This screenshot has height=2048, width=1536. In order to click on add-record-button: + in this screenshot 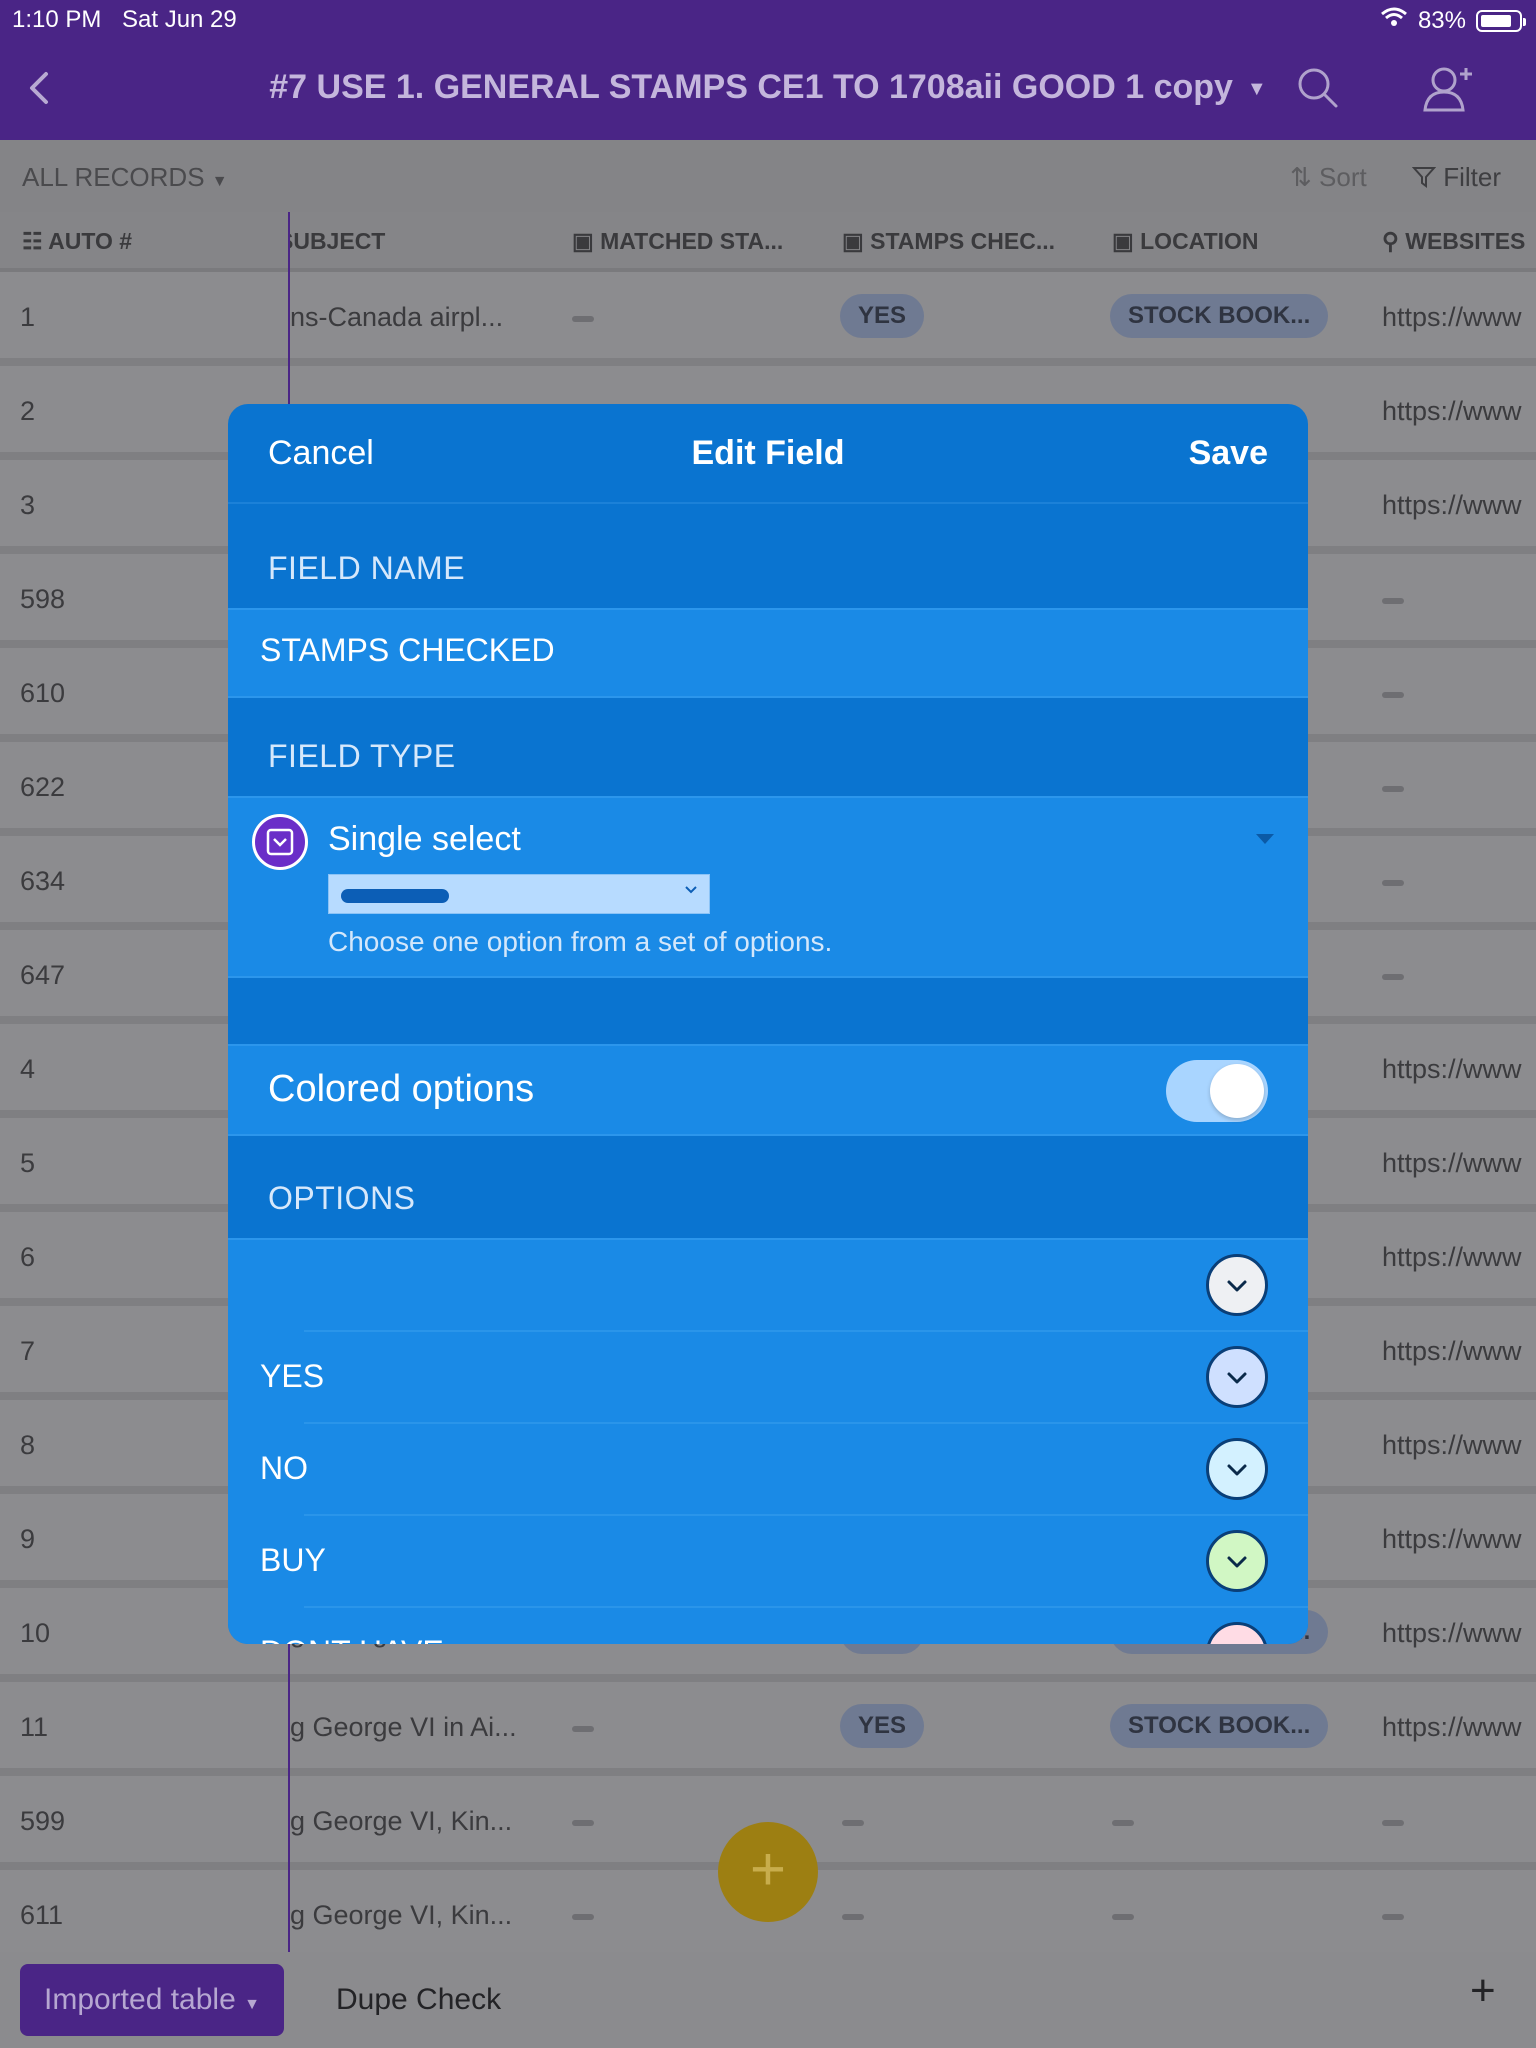, I will do `click(768, 1872)`.